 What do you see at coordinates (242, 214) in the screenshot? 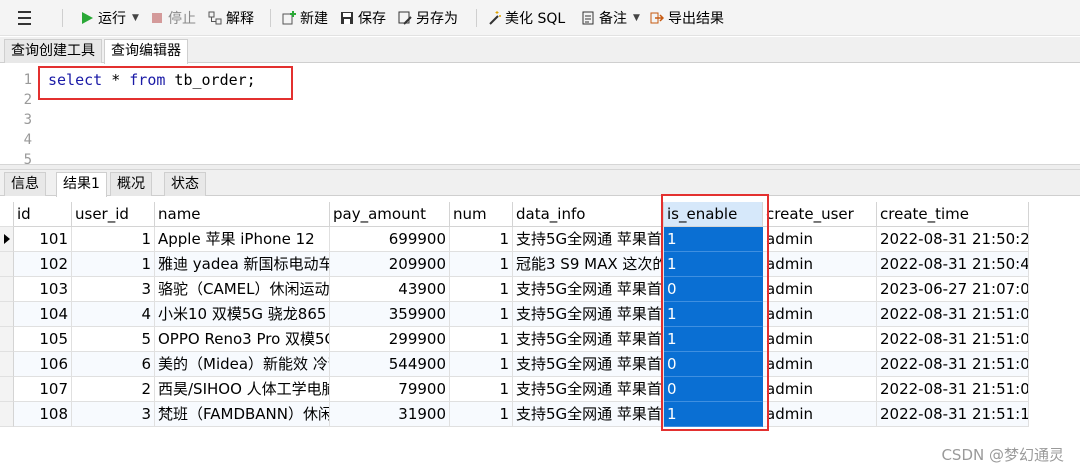
I see `column-header-name: name` at bounding box center [242, 214].